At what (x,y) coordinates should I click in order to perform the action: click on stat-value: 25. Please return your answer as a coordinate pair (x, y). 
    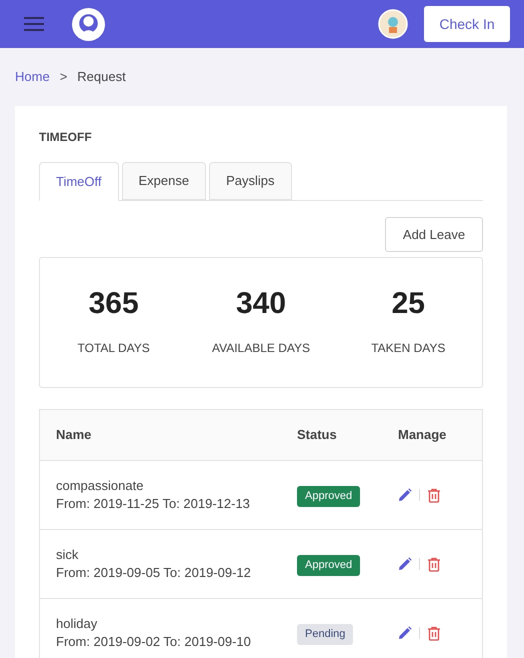
    Looking at the image, I should click on (408, 303).